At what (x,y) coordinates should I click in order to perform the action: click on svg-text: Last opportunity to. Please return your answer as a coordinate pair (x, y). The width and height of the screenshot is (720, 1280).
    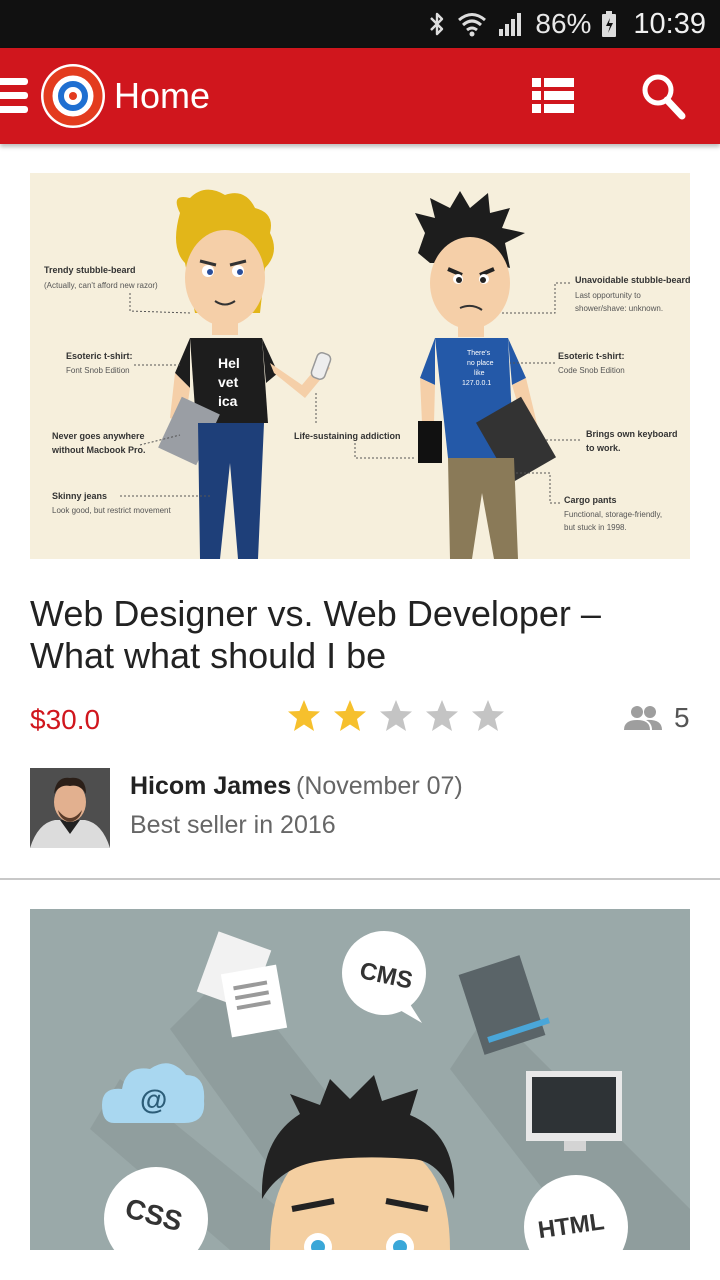
    Looking at the image, I should click on (608, 295).